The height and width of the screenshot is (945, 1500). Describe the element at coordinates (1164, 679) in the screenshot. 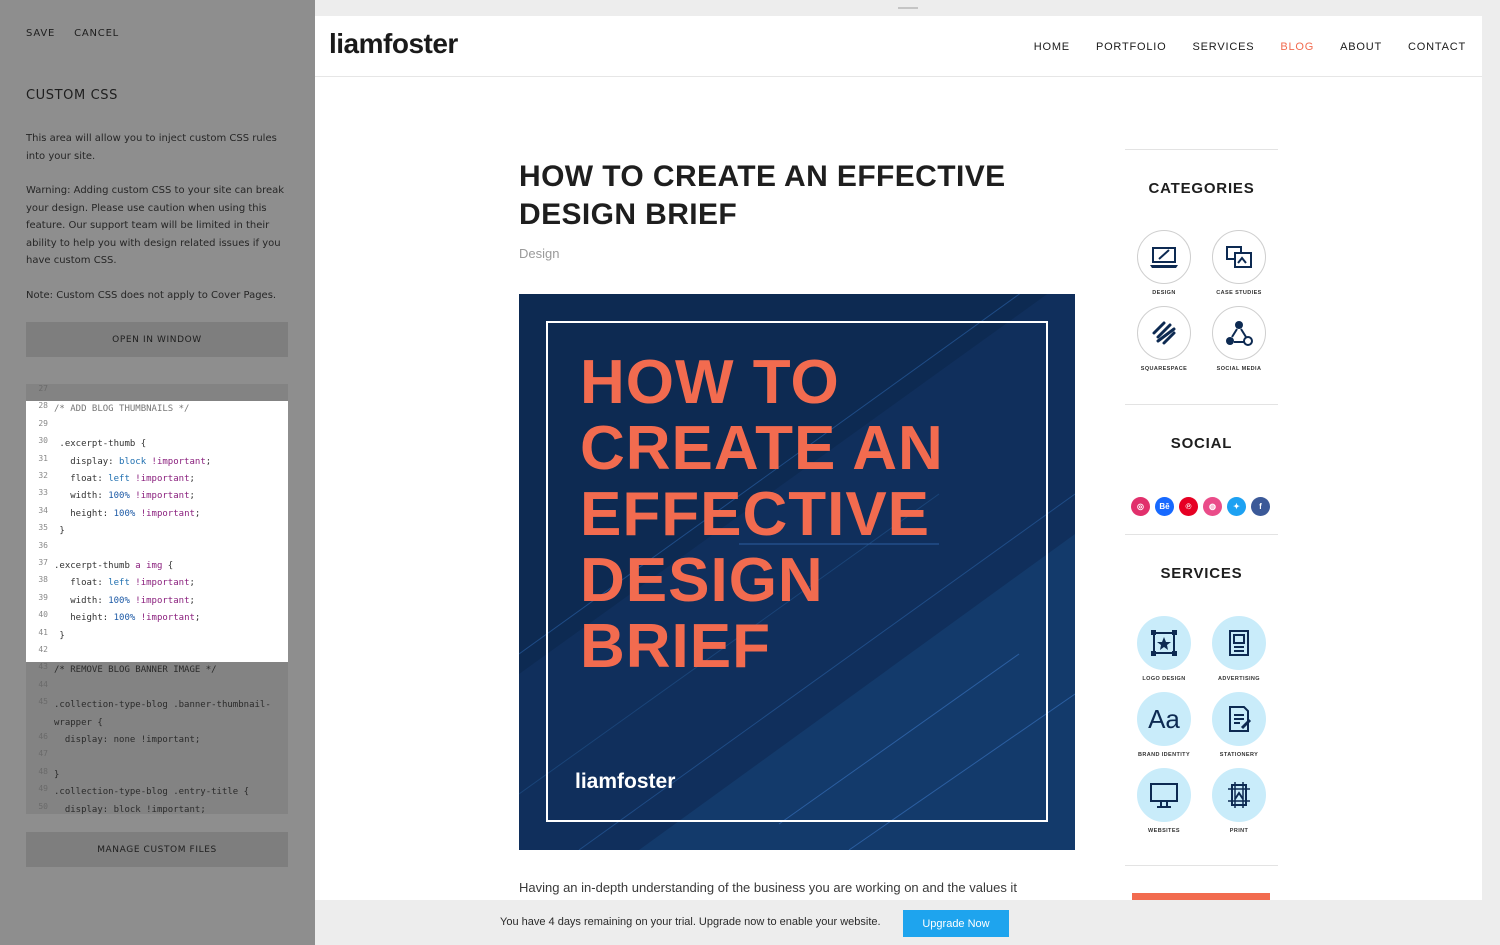

I see `service-label: LOGO DESIGN` at that location.